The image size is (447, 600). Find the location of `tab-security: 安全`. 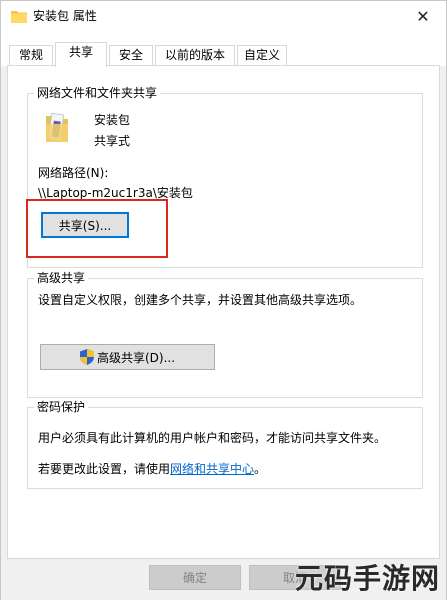

tab-security: 安全 is located at coordinates (131, 55).